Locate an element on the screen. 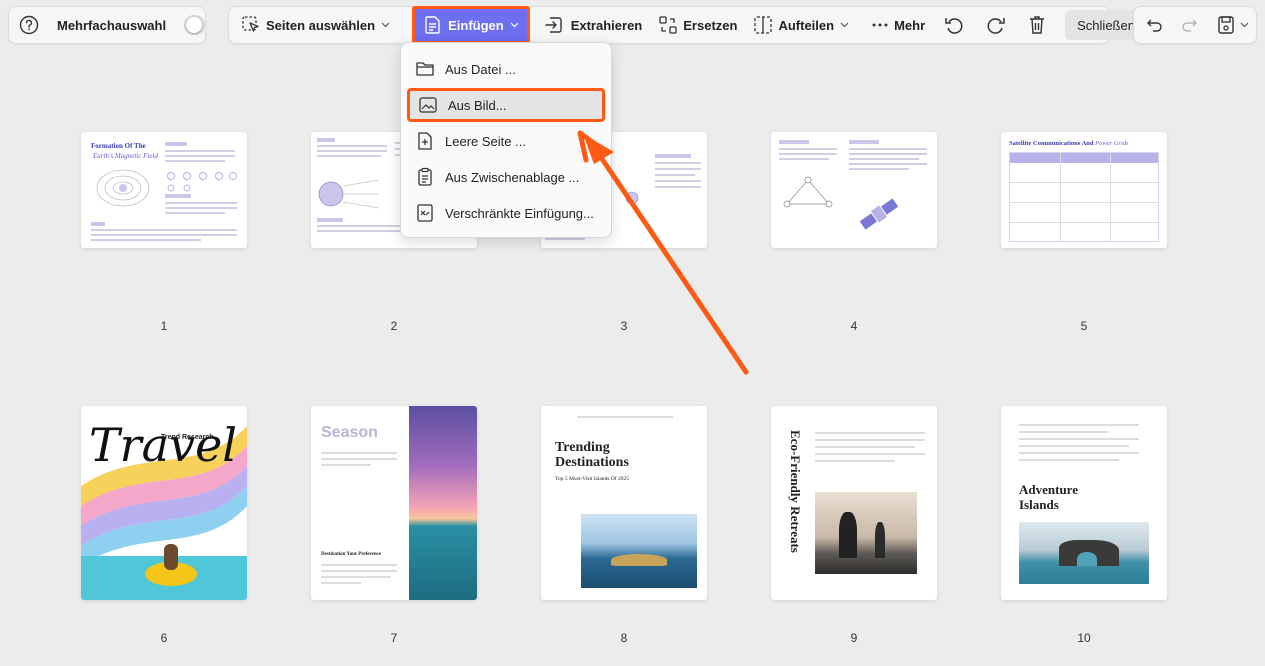  circle-series is located at coordinates (202, 182).